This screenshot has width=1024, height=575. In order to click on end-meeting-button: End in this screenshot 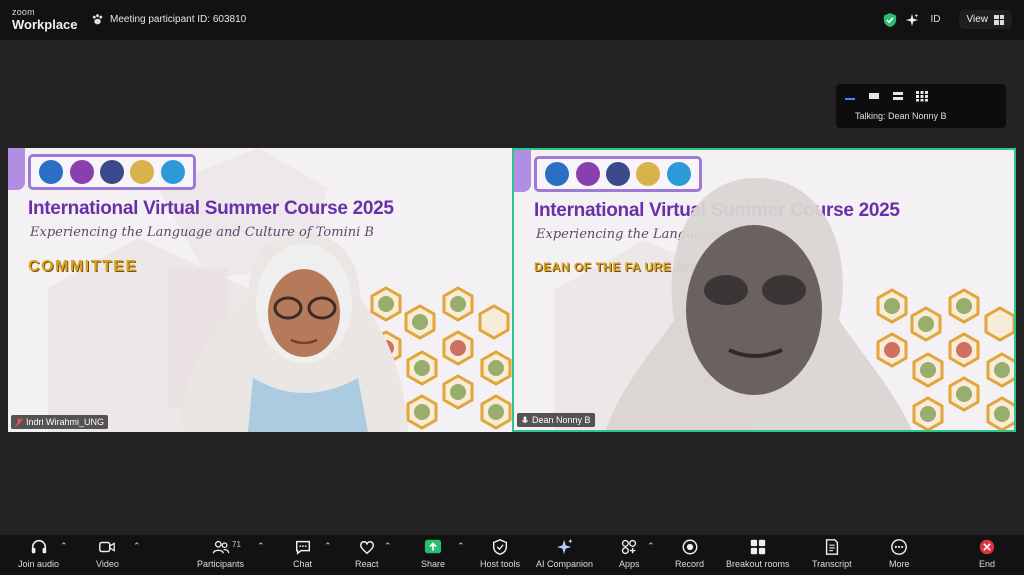, I will do `click(987, 553)`.